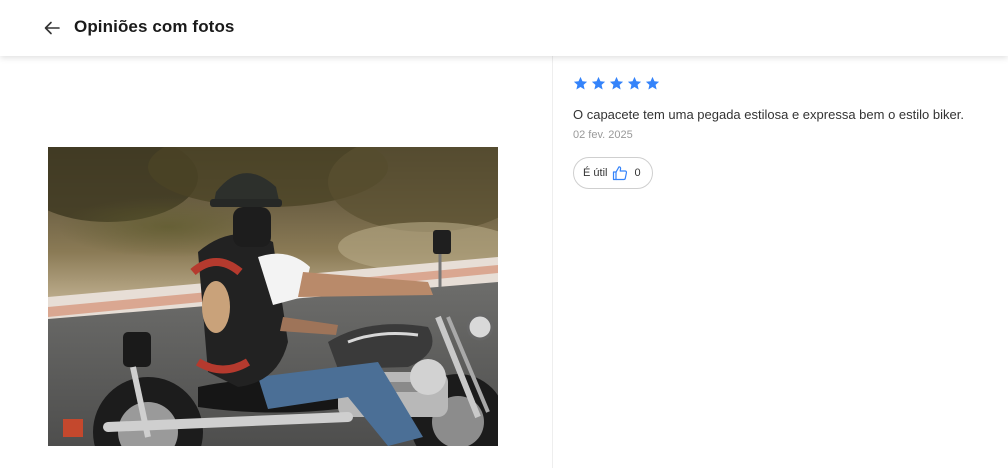 The width and height of the screenshot is (1008, 468). What do you see at coordinates (154, 26) in the screenshot?
I see `page-title: Opiniões com fotos` at bounding box center [154, 26].